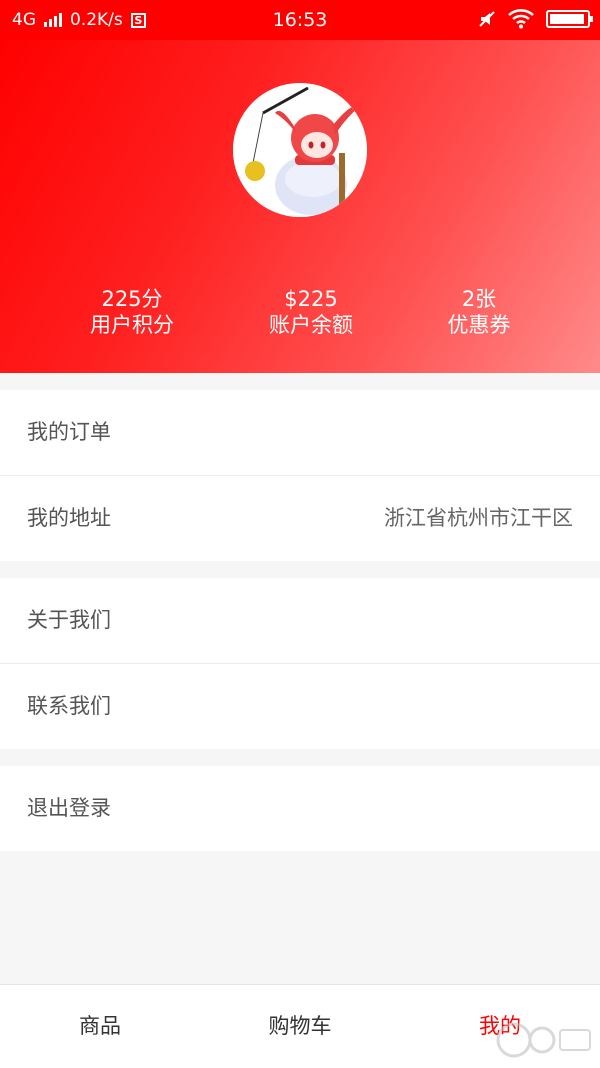  I want to click on battery-icon, so click(569, 19).